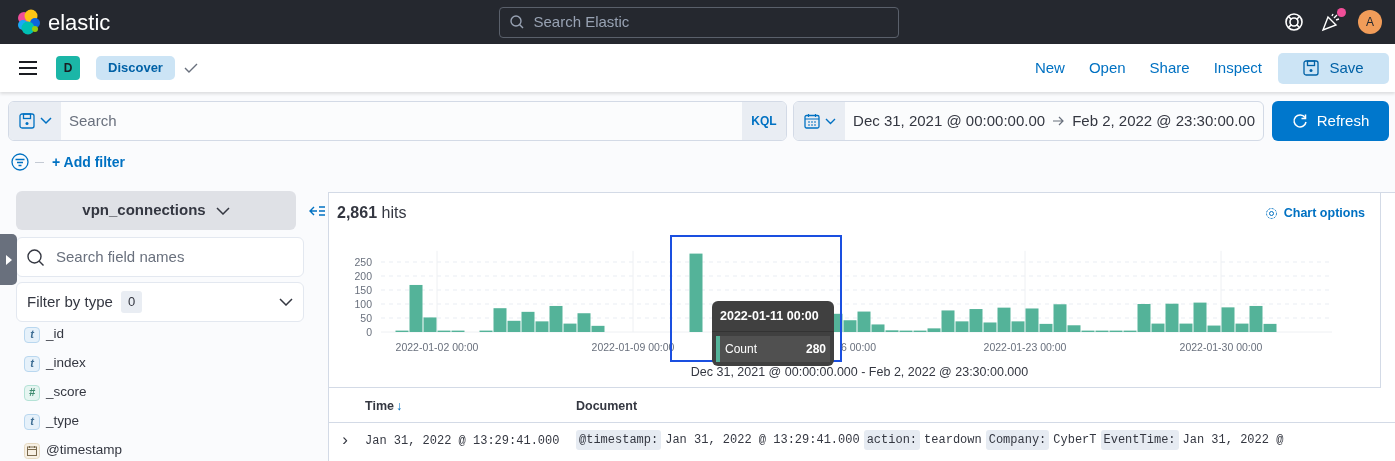 Image resolution: width=1395 pixels, height=461 pixels. I want to click on tooltip-title: 2022-01-11 00:00, so click(773, 316).